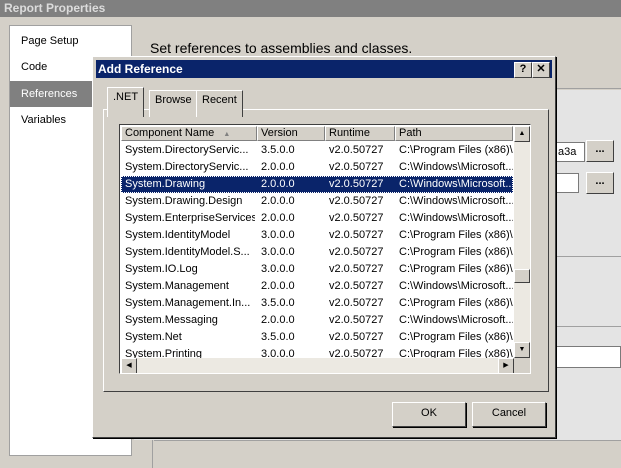 Image resolution: width=621 pixels, height=468 pixels. What do you see at coordinates (177, 286) in the screenshot?
I see `table-cell-name: System.Management` at bounding box center [177, 286].